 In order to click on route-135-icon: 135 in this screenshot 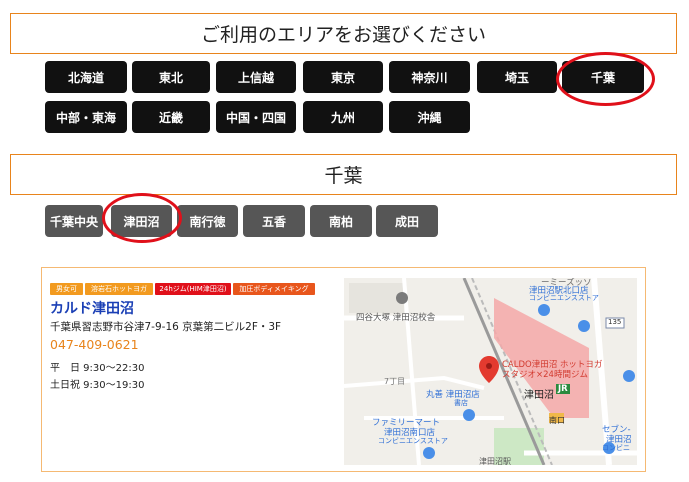, I will do `click(615, 322)`.